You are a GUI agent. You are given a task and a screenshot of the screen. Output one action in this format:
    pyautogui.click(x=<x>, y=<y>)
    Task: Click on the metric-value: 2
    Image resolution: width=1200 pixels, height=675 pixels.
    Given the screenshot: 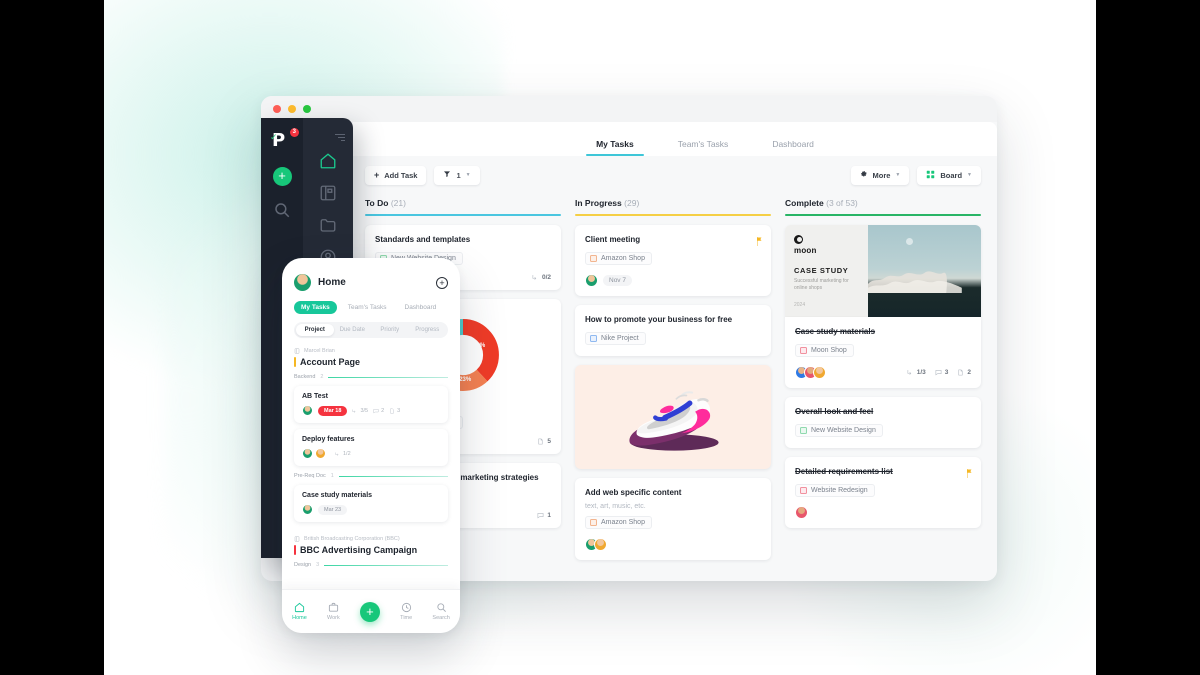 What is the action you would take?
    pyautogui.click(x=383, y=410)
    